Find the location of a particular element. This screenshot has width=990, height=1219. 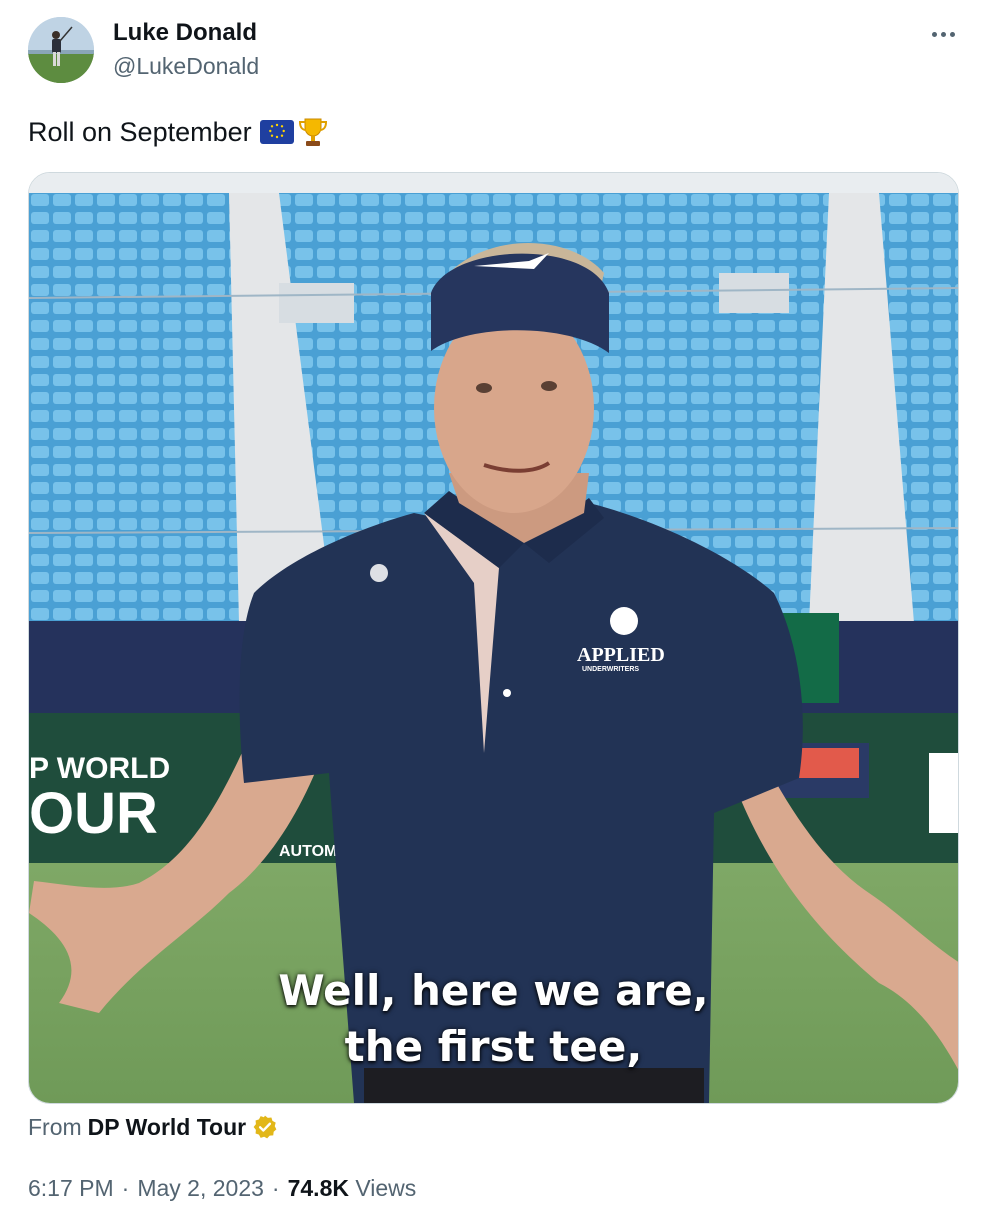

author-block: Luke Donald @LukeDonald is located at coordinates (186, 49).